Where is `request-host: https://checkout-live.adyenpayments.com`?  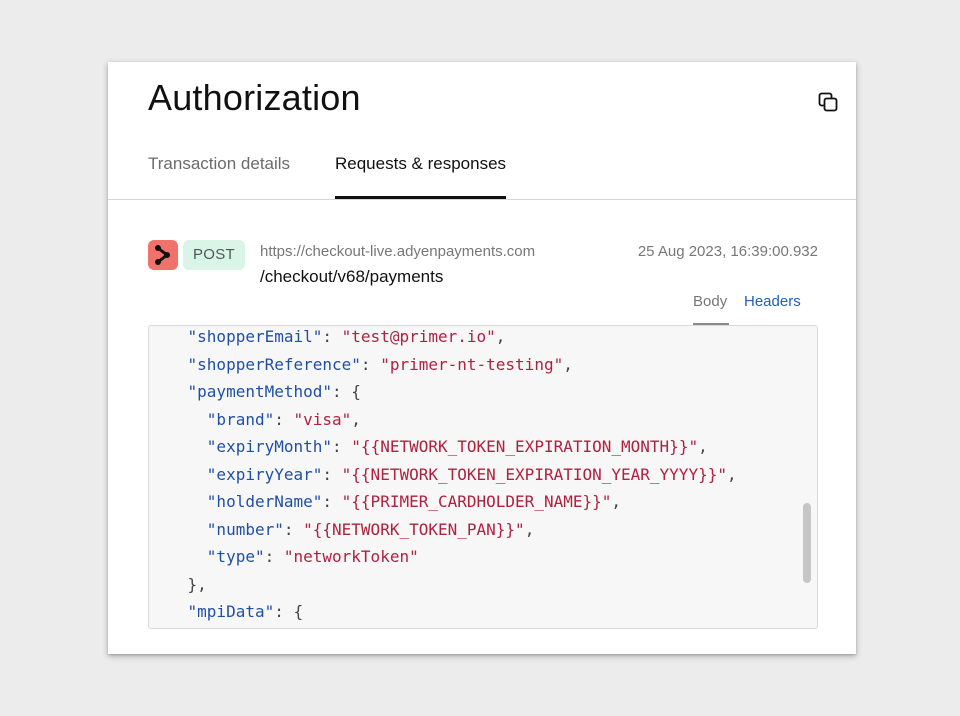
request-host: https://checkout-live.adyenpayments.com is located at coordinates (398, 251).